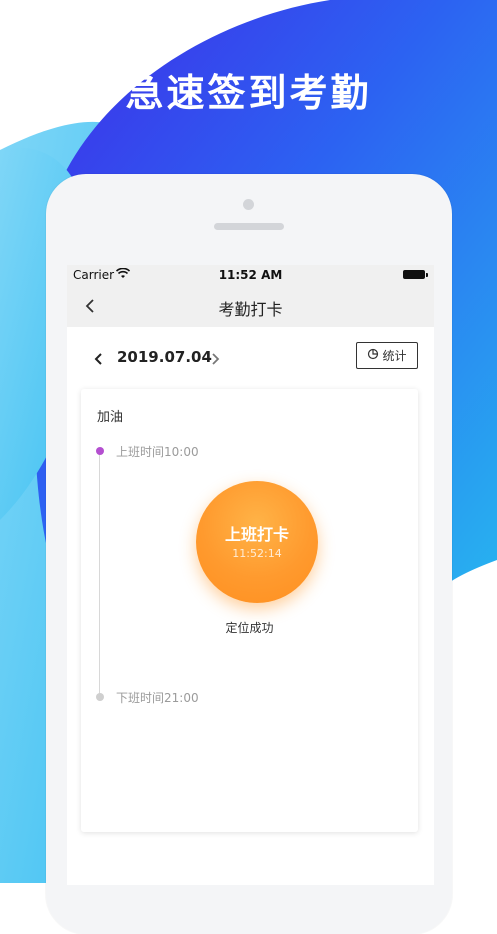  What do you see at coordinates (256, 534) in the screenshot?
I see `punch-label: 上班打卡` at bounding box center [256, 534].